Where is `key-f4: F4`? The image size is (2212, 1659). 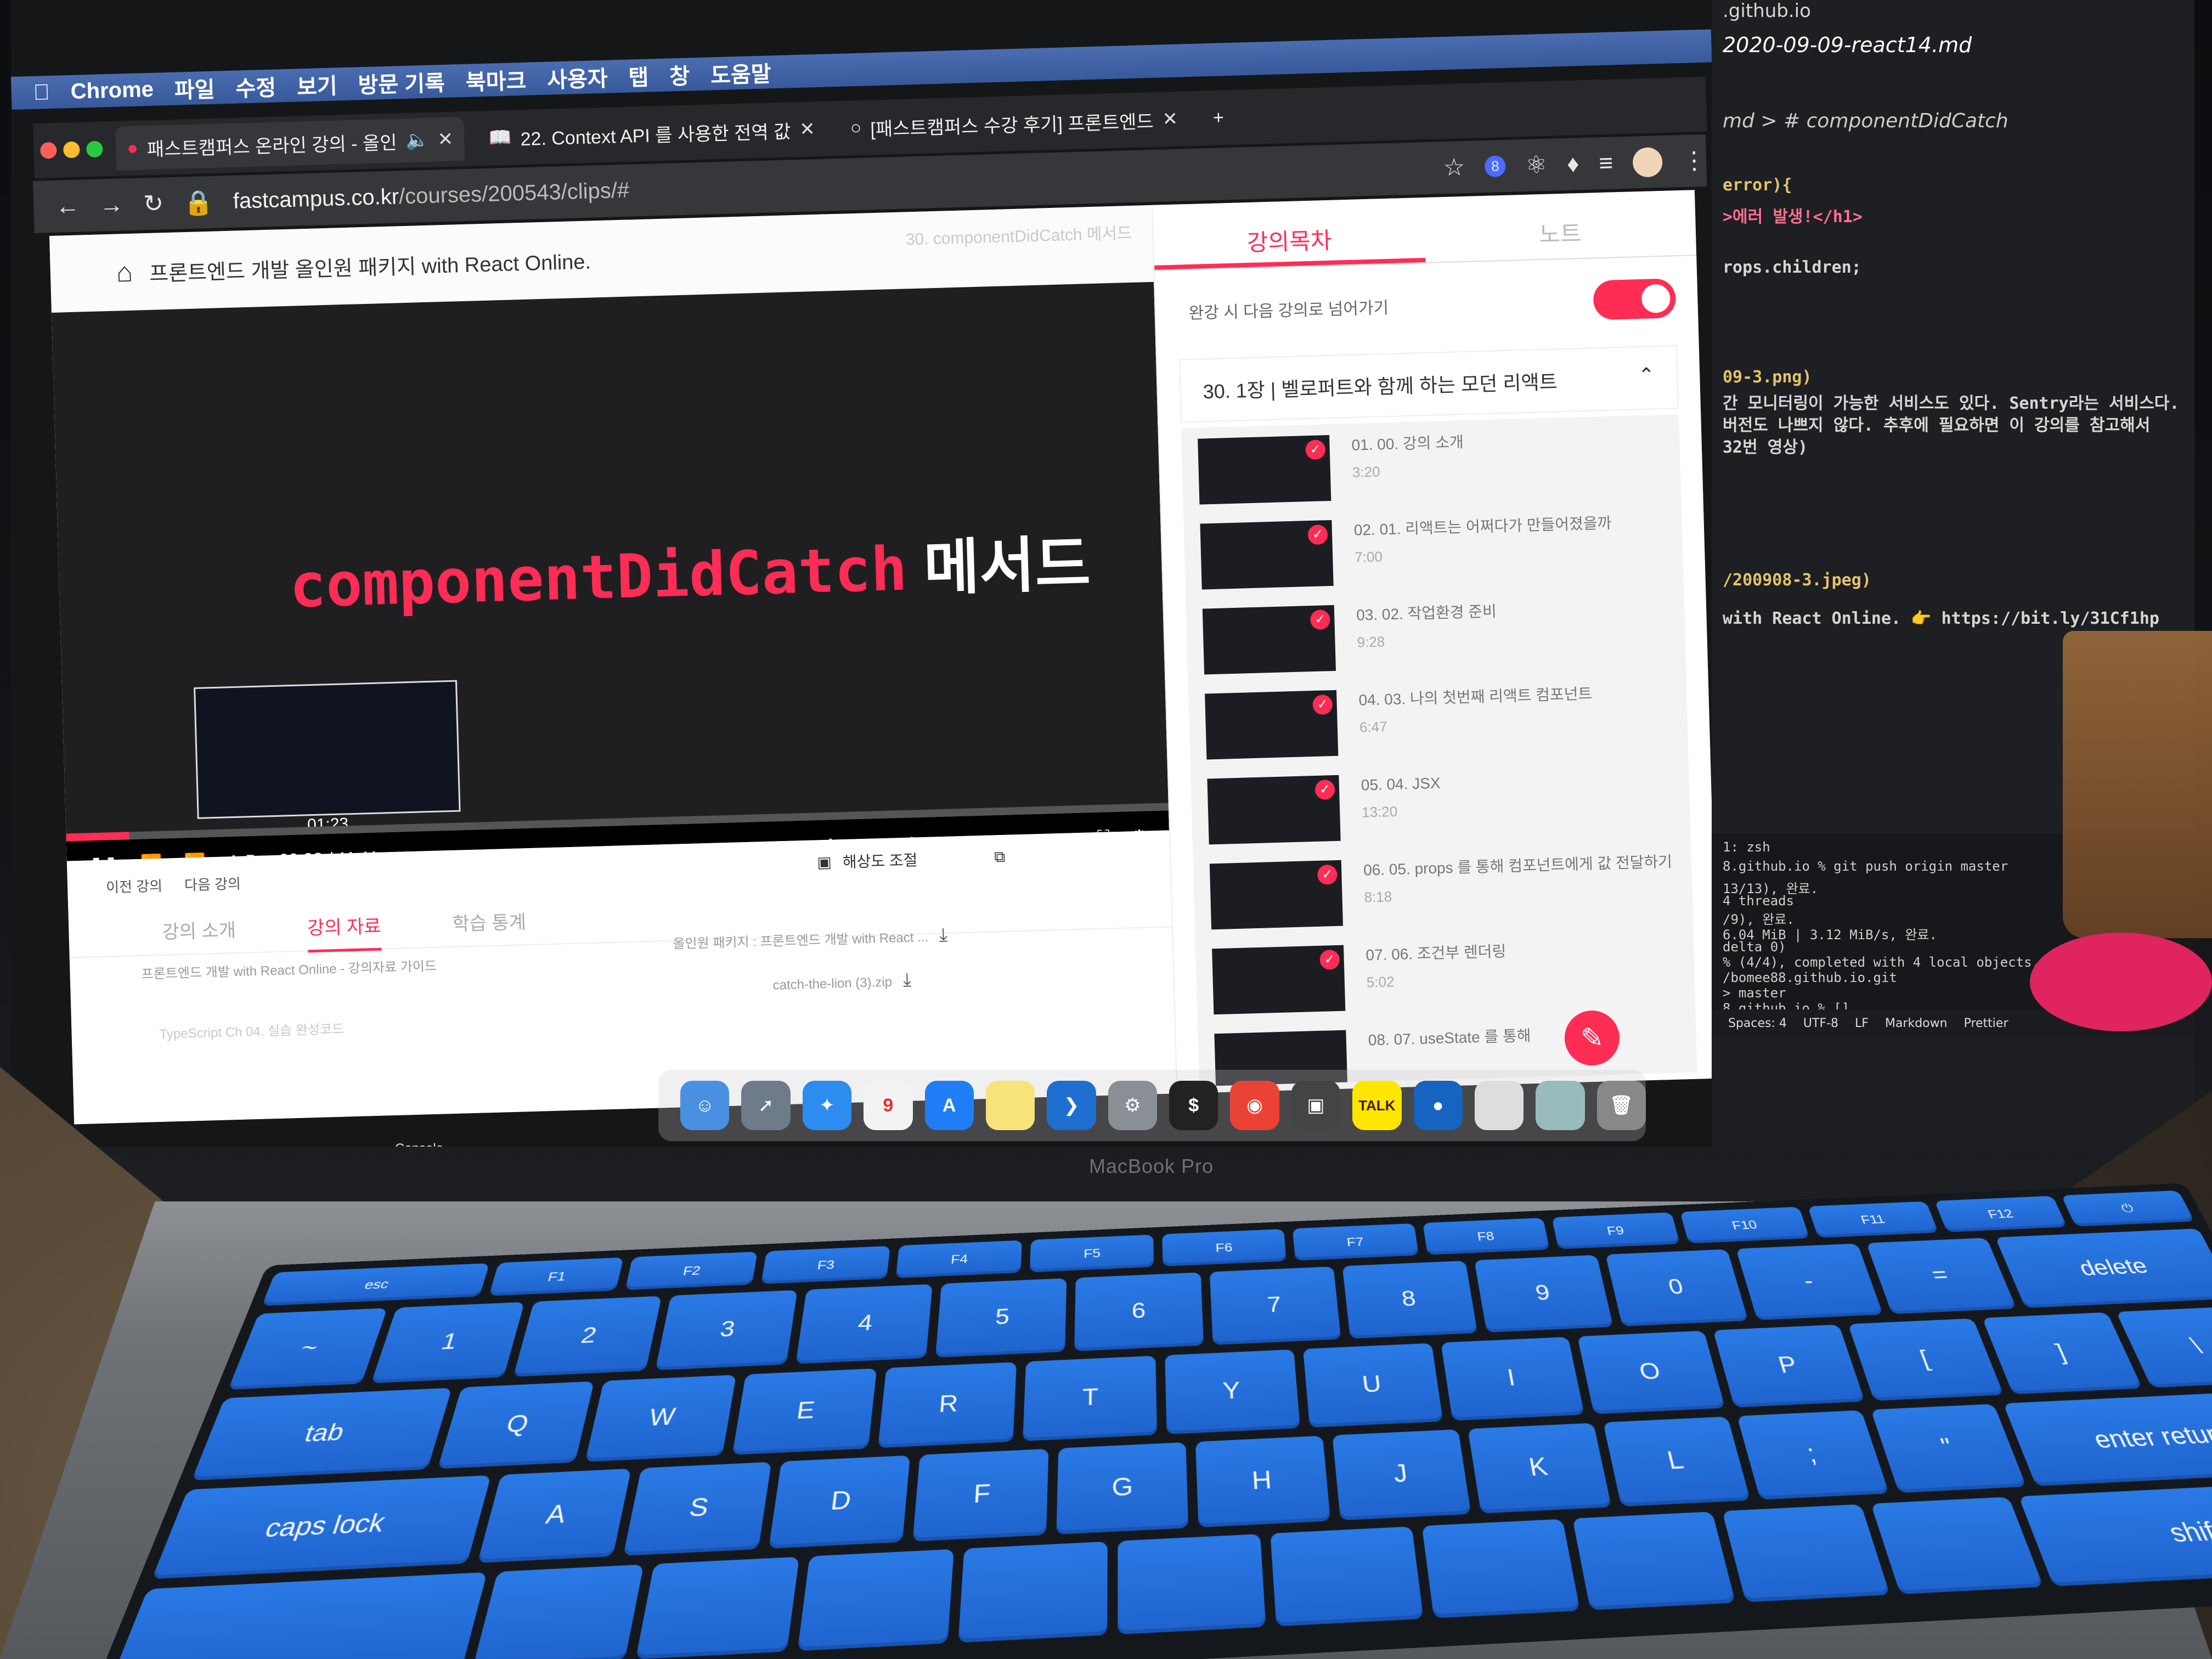 key-f4: F4 is located at coordinates (959, 1259).